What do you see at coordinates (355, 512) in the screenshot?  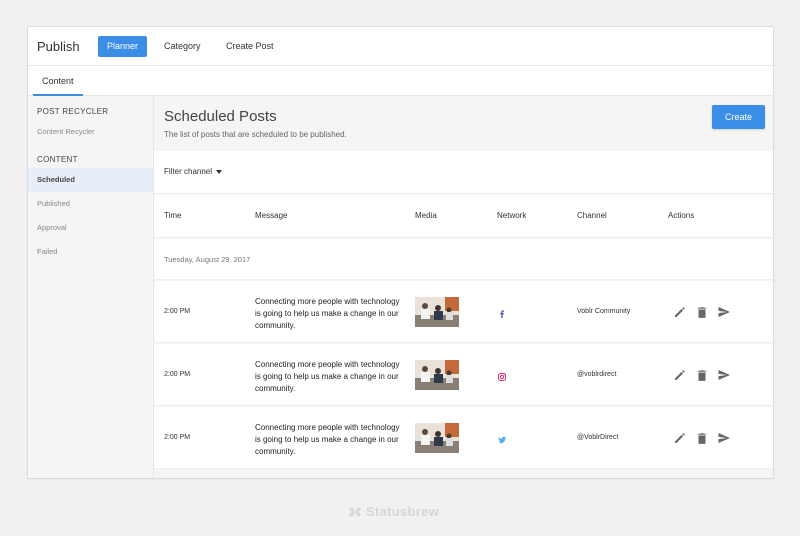 I see `statusbrew-logo-icon` at bounding box center [355, 512].